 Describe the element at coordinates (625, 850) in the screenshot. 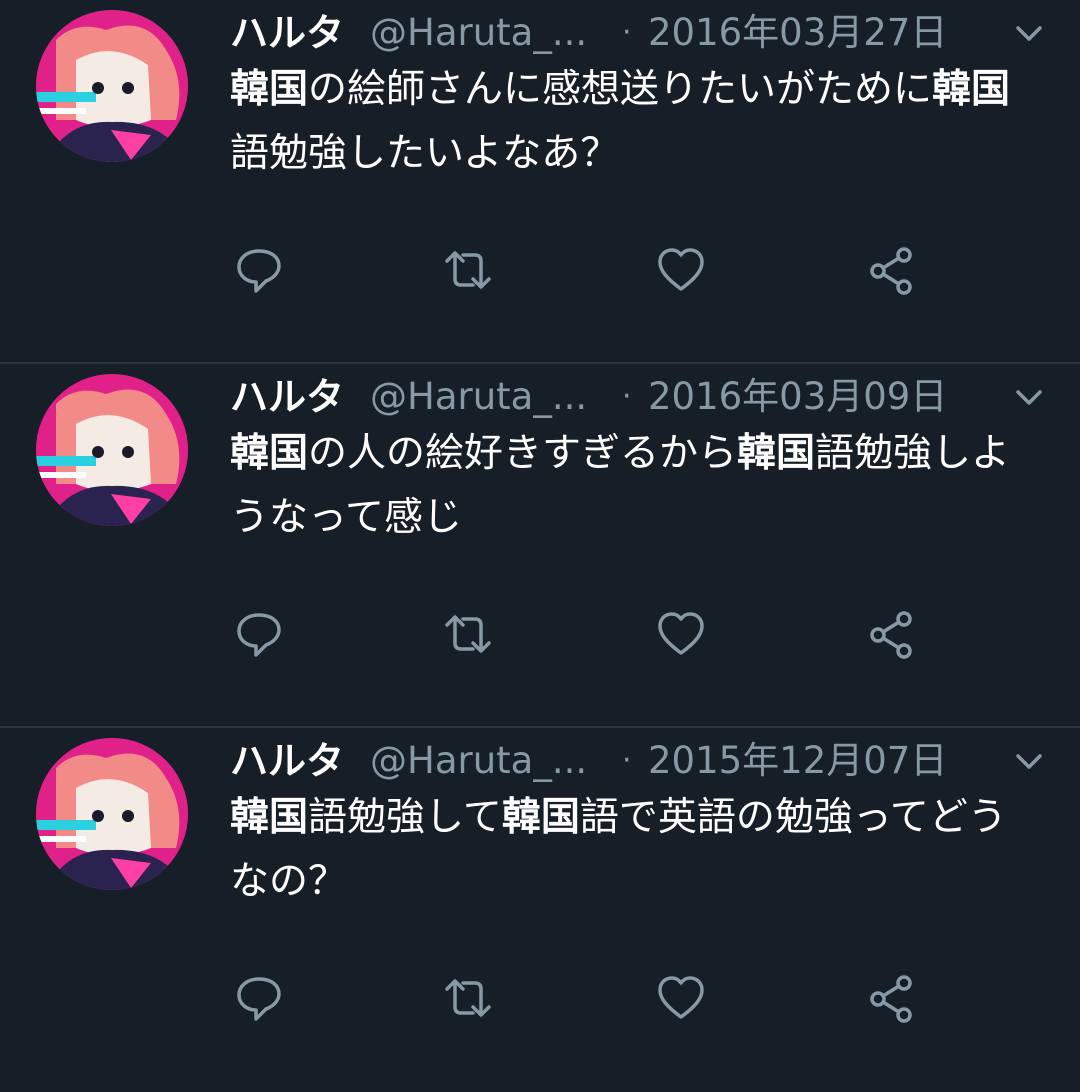

I see `tweet-text: 韓国語勉強して韓国語で英語の勉強ってどうなの？` at that location.